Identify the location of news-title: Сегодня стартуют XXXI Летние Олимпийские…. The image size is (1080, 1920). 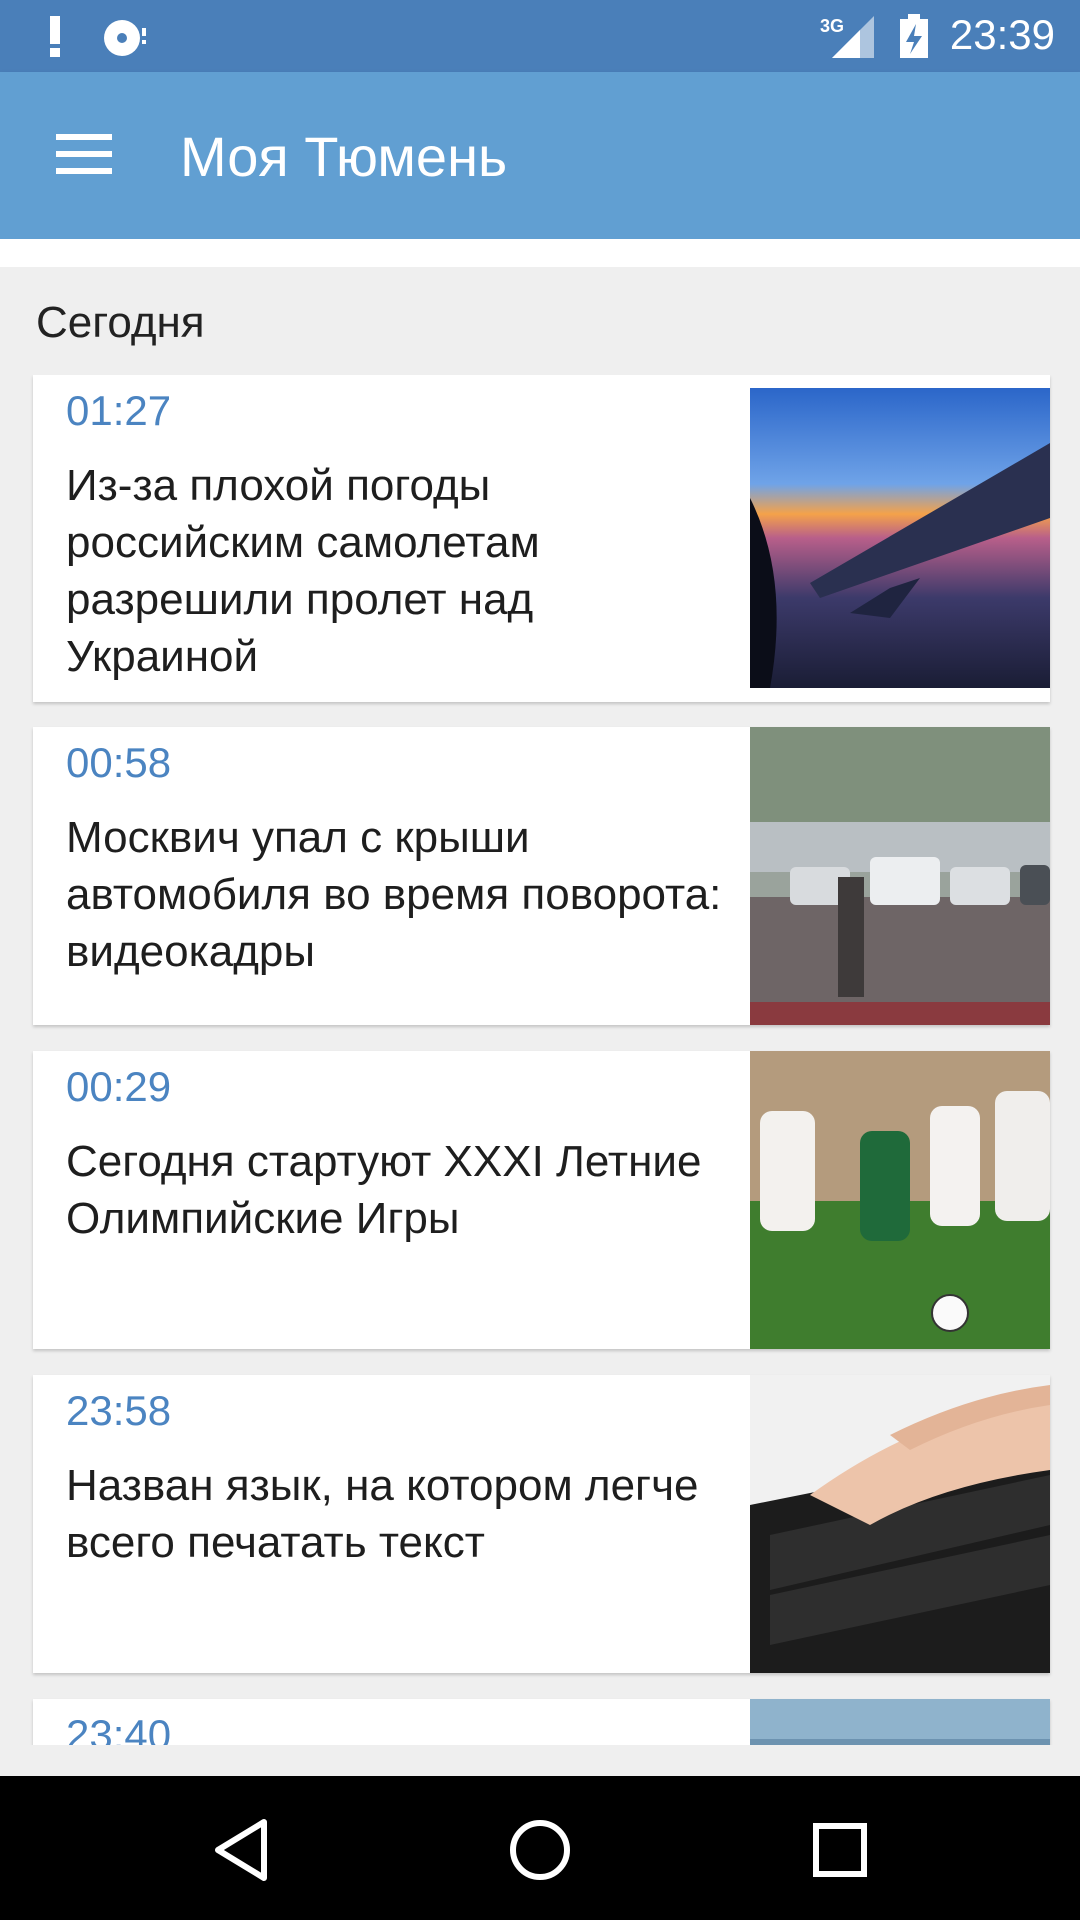
(384, 1190).